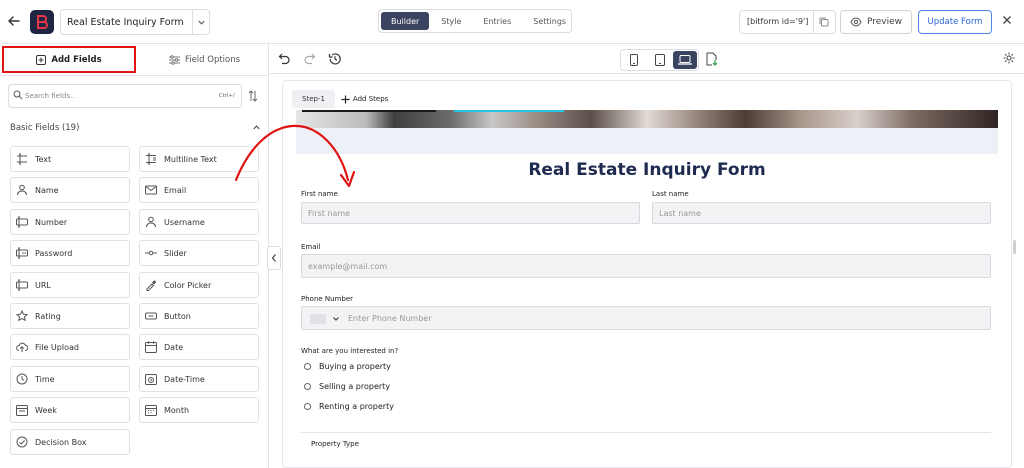  What do you see at coordinates (43, 159) in the screenshot?
I see `field-label: Text` at bounding box center [43, 159].